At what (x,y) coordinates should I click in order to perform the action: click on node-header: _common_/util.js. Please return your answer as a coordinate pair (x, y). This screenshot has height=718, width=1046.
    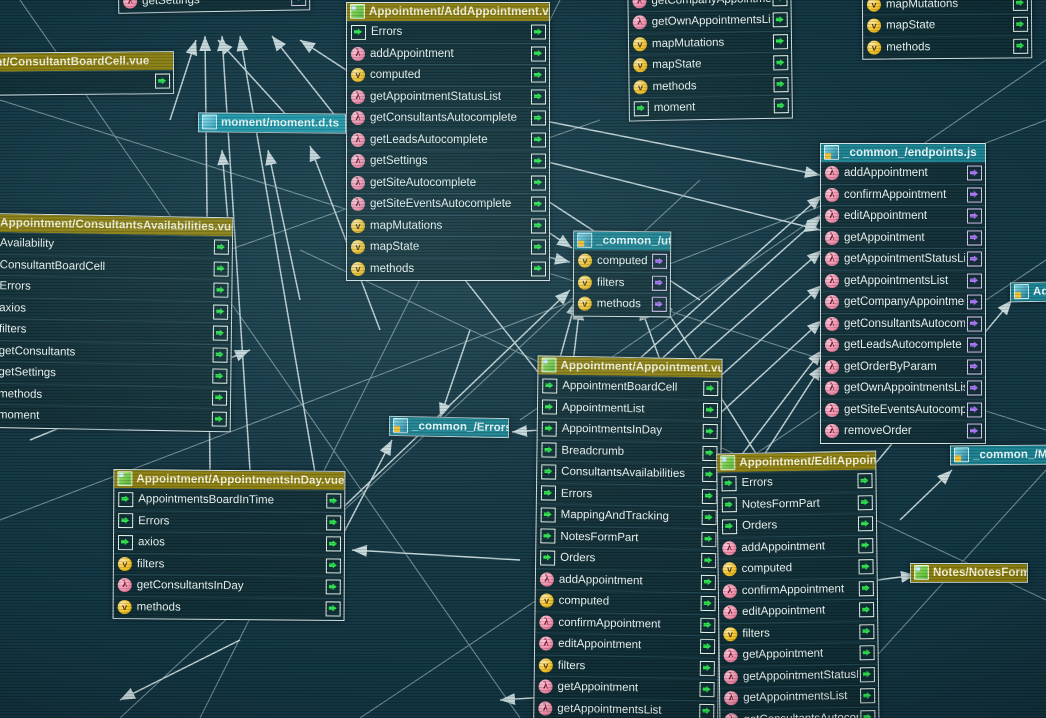
    Looking at the image, I should click on (622, 241).